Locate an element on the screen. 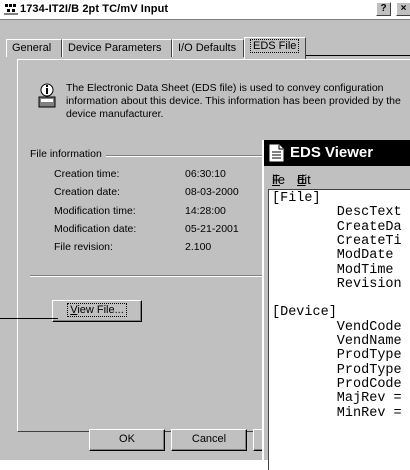 The width and height of the screenshot is (410, 470). eds-content-line: Revision is located at coordinates (337, 284).